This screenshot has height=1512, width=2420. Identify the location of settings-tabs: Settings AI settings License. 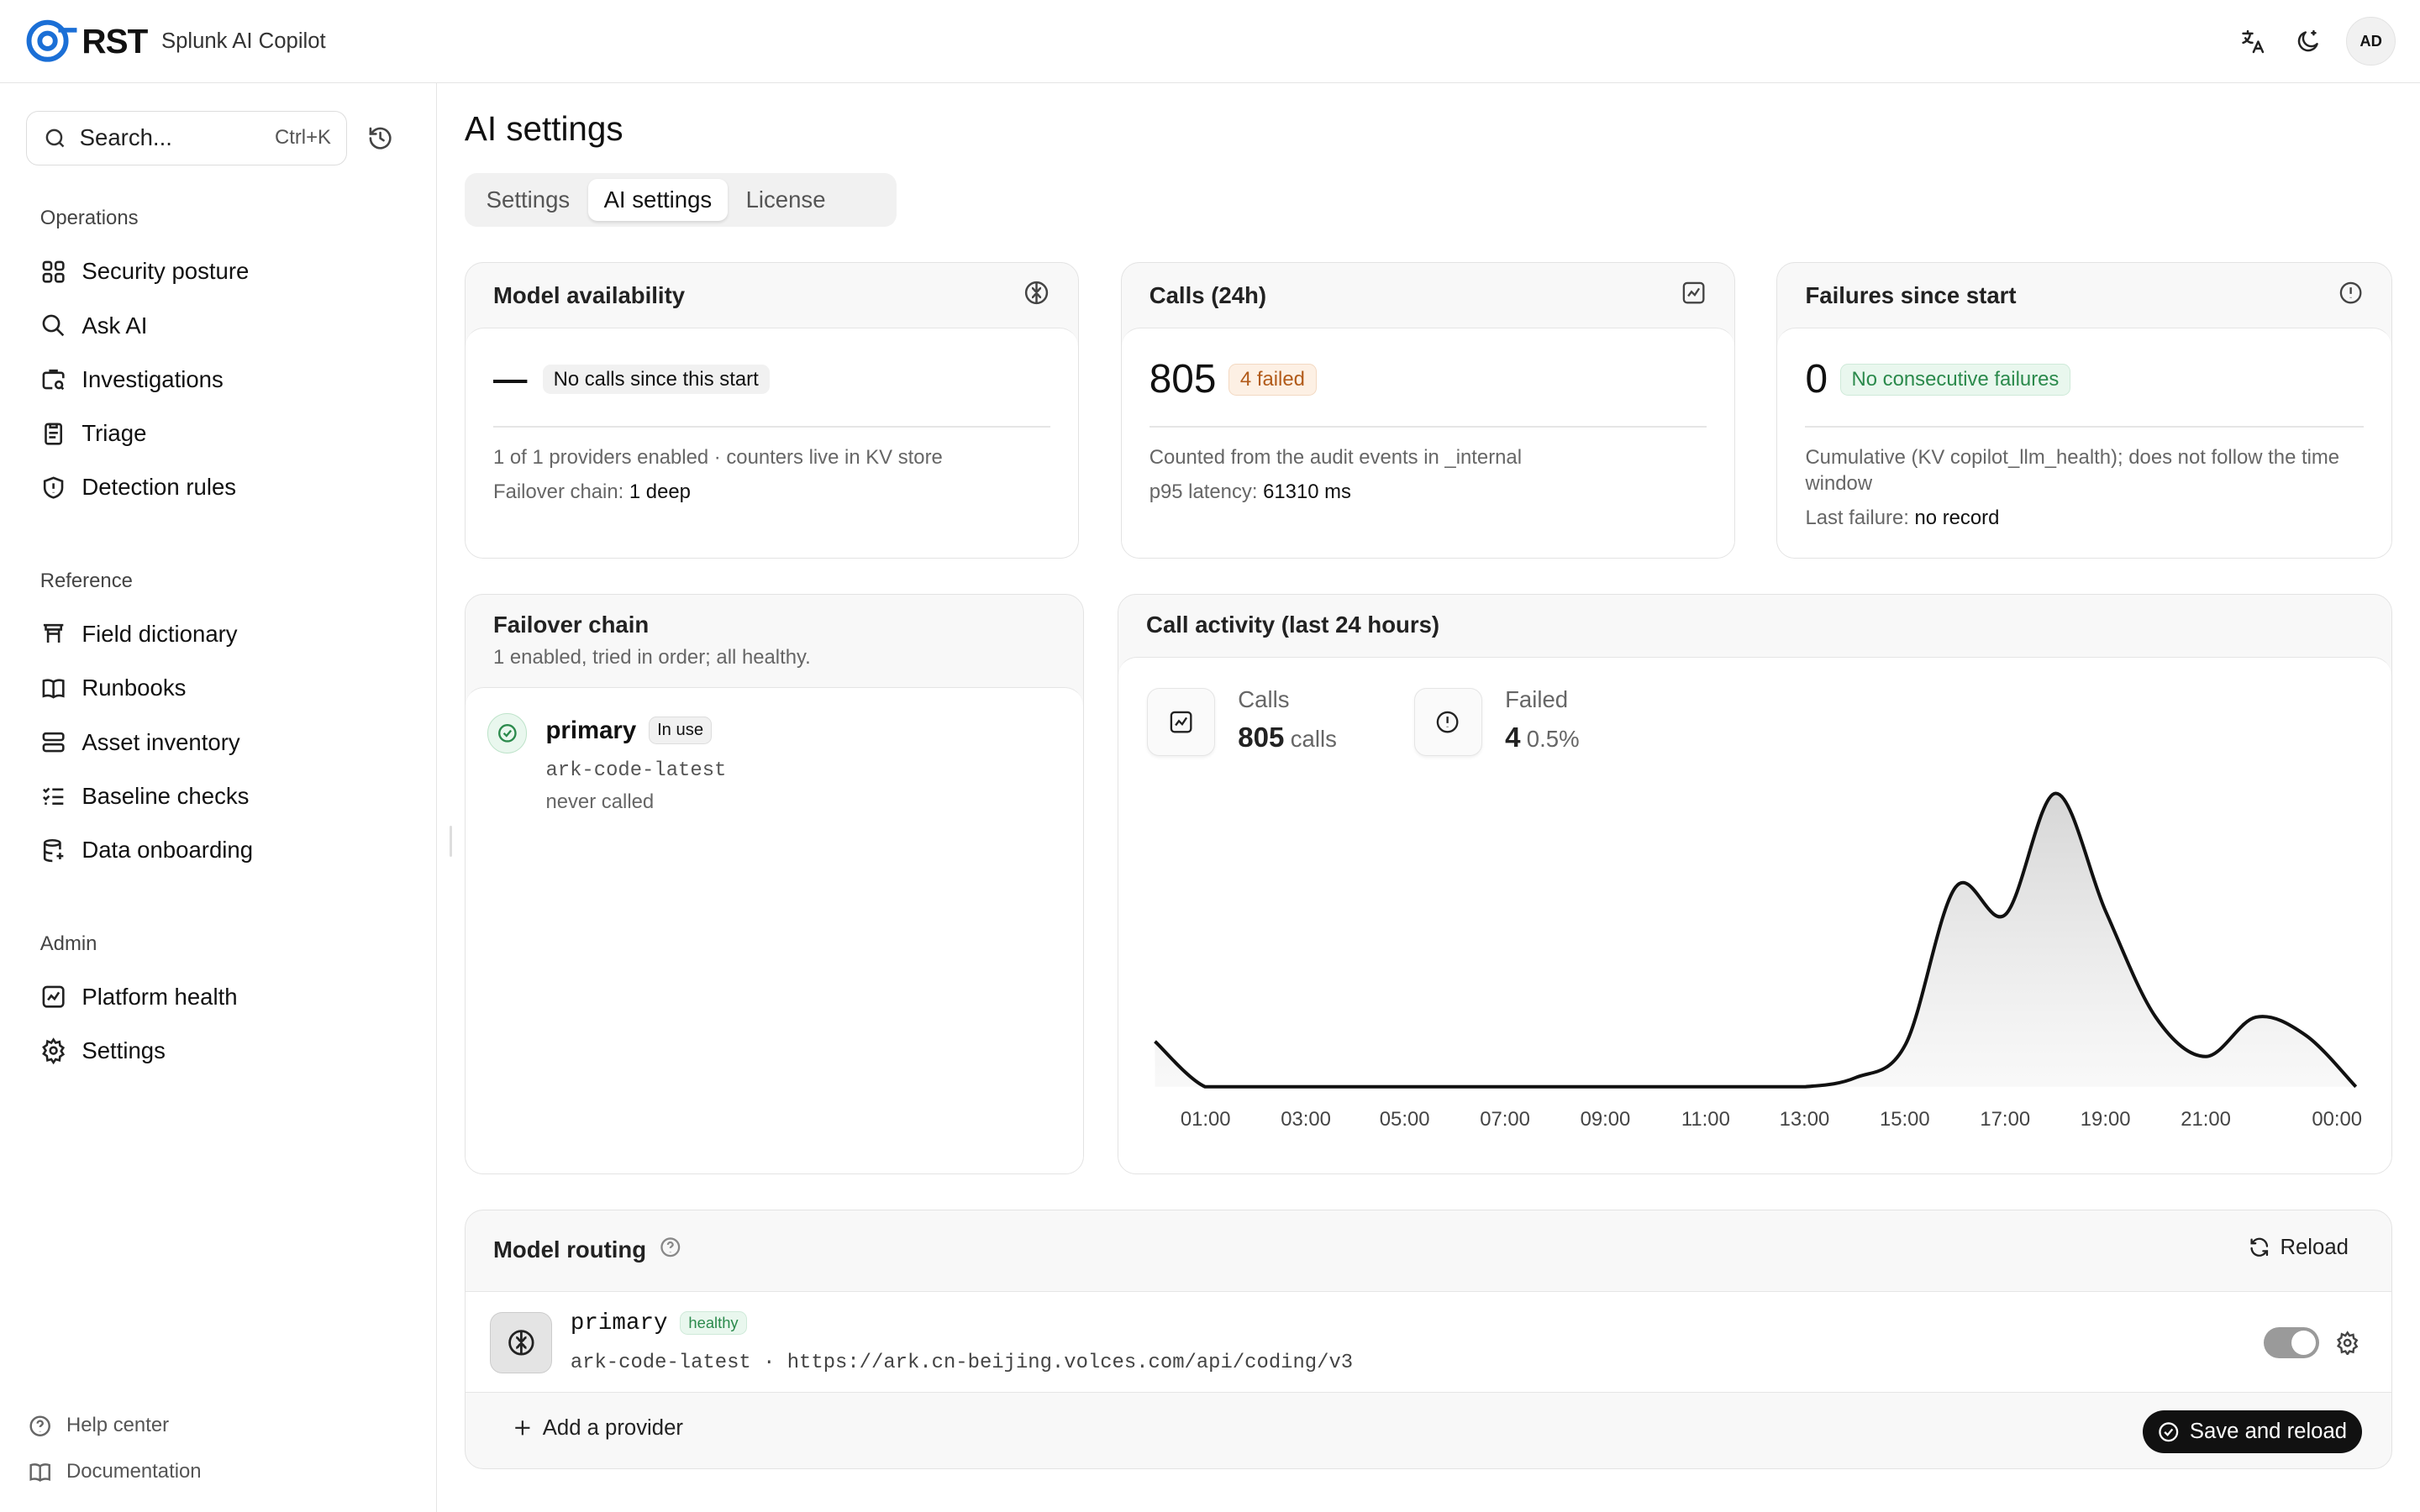
(680, 200).